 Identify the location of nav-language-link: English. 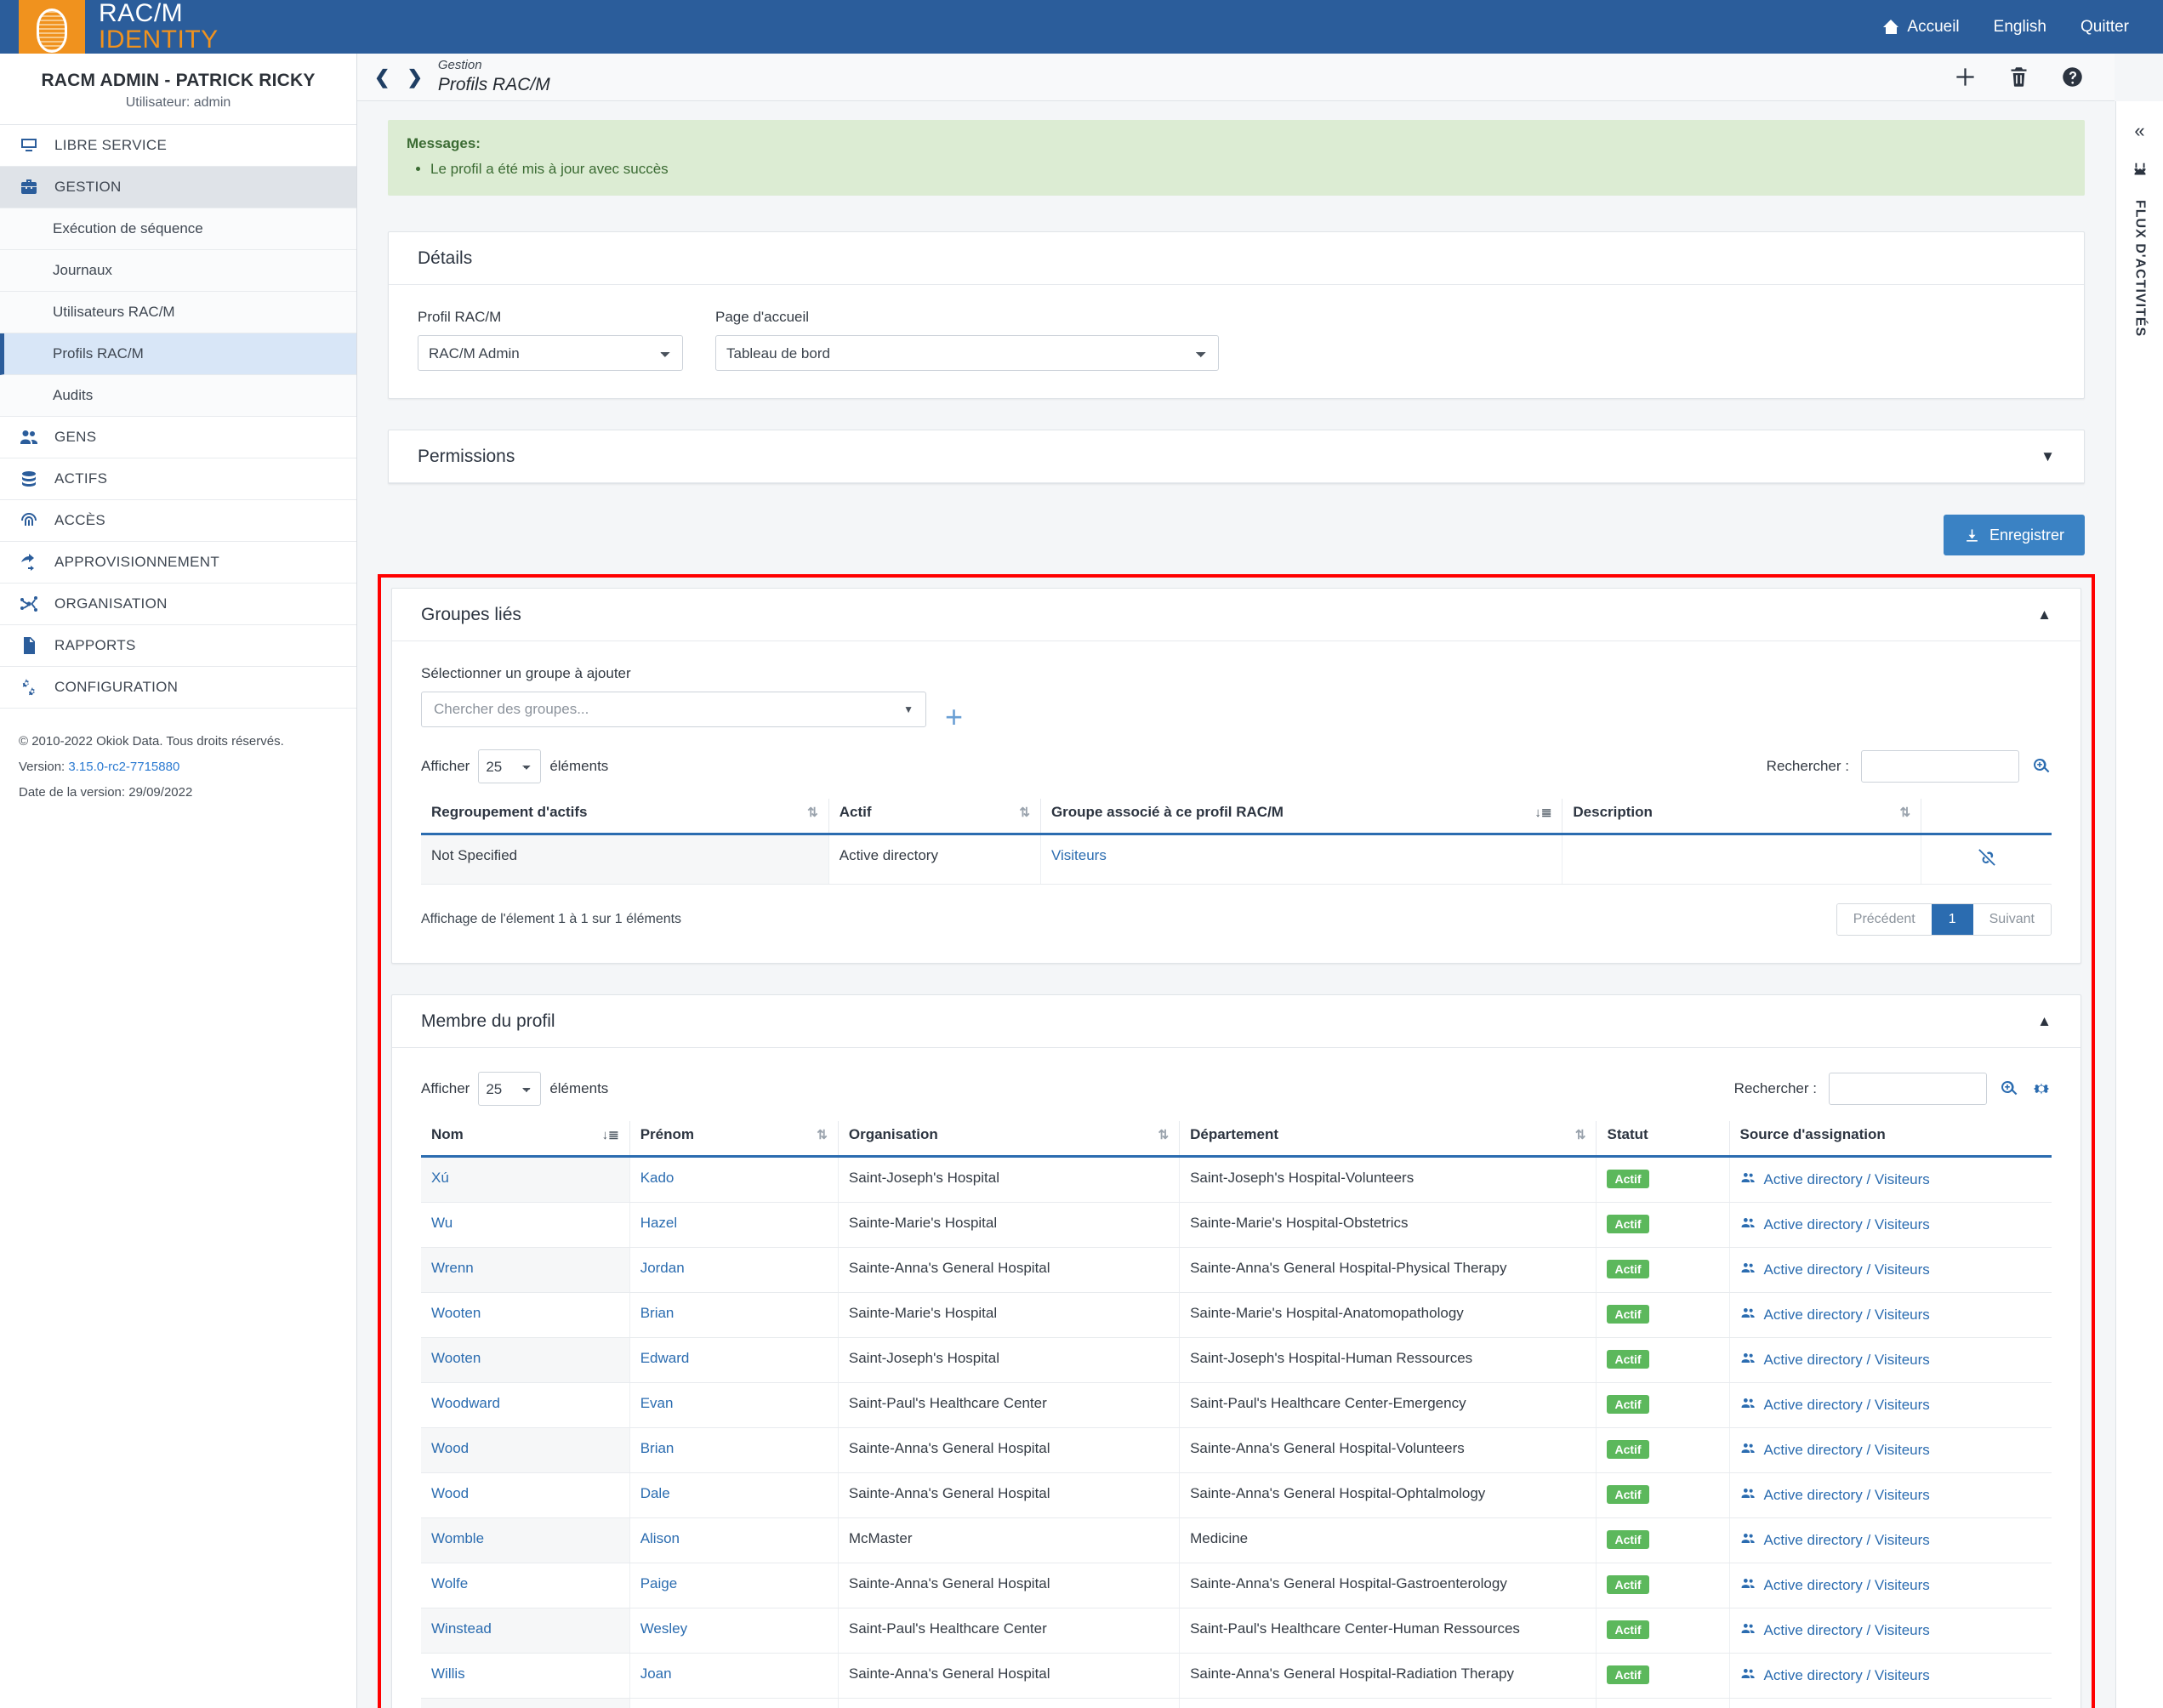
(2020, 27).